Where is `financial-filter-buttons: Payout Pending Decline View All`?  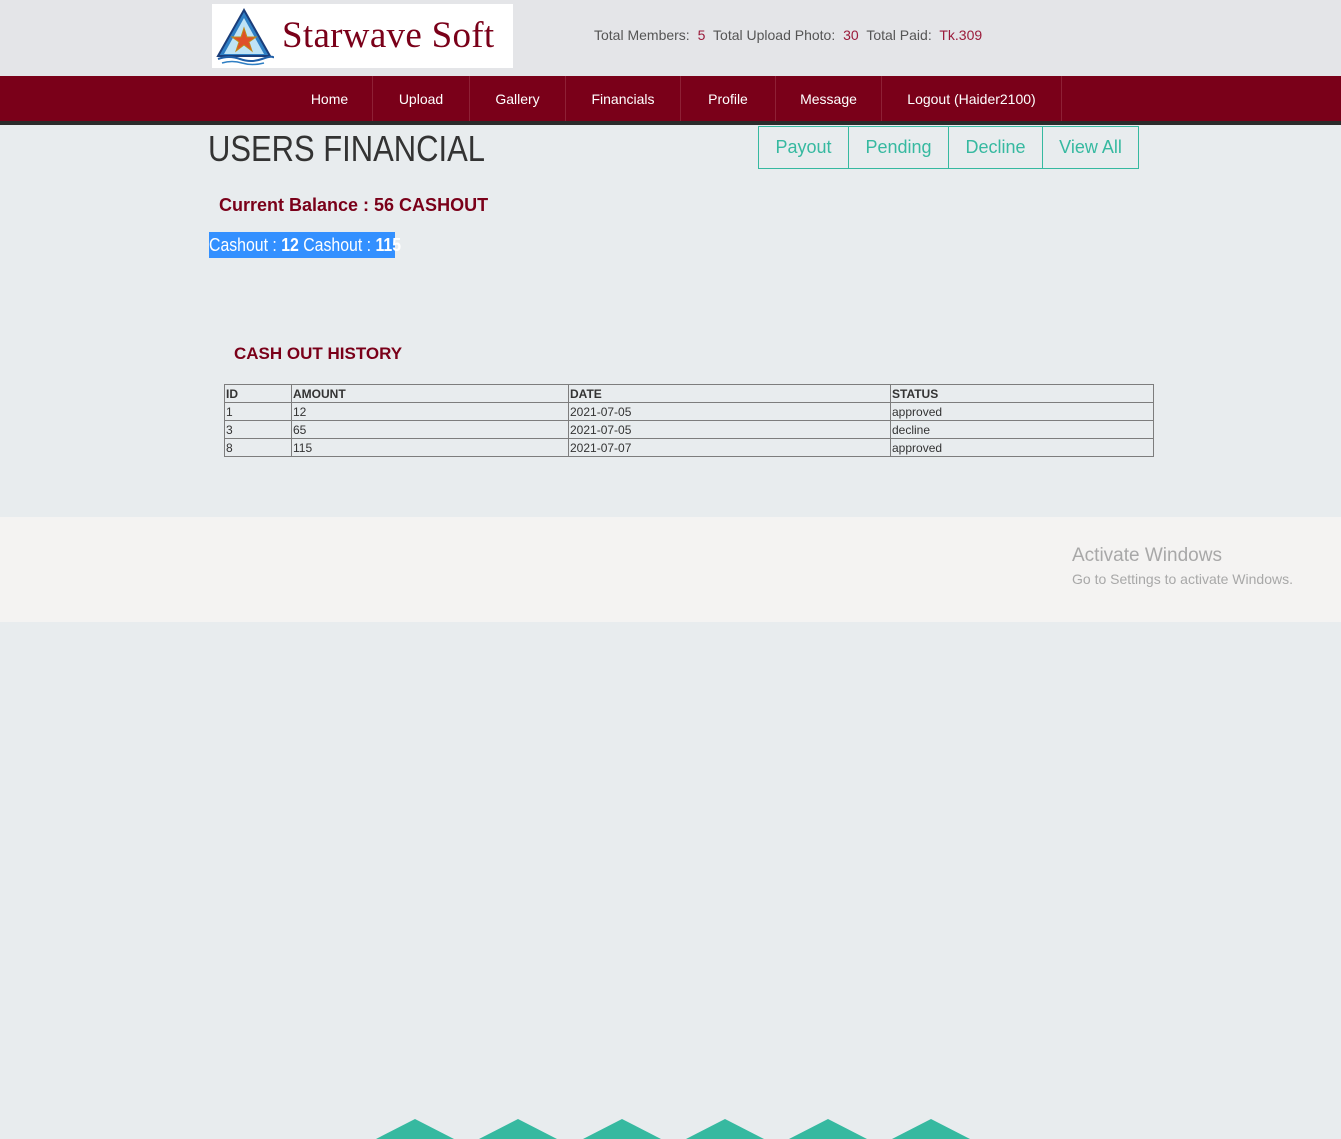 financial-filter-buttons: Payout Pending Decline View All is located at coordinates (948, 147).